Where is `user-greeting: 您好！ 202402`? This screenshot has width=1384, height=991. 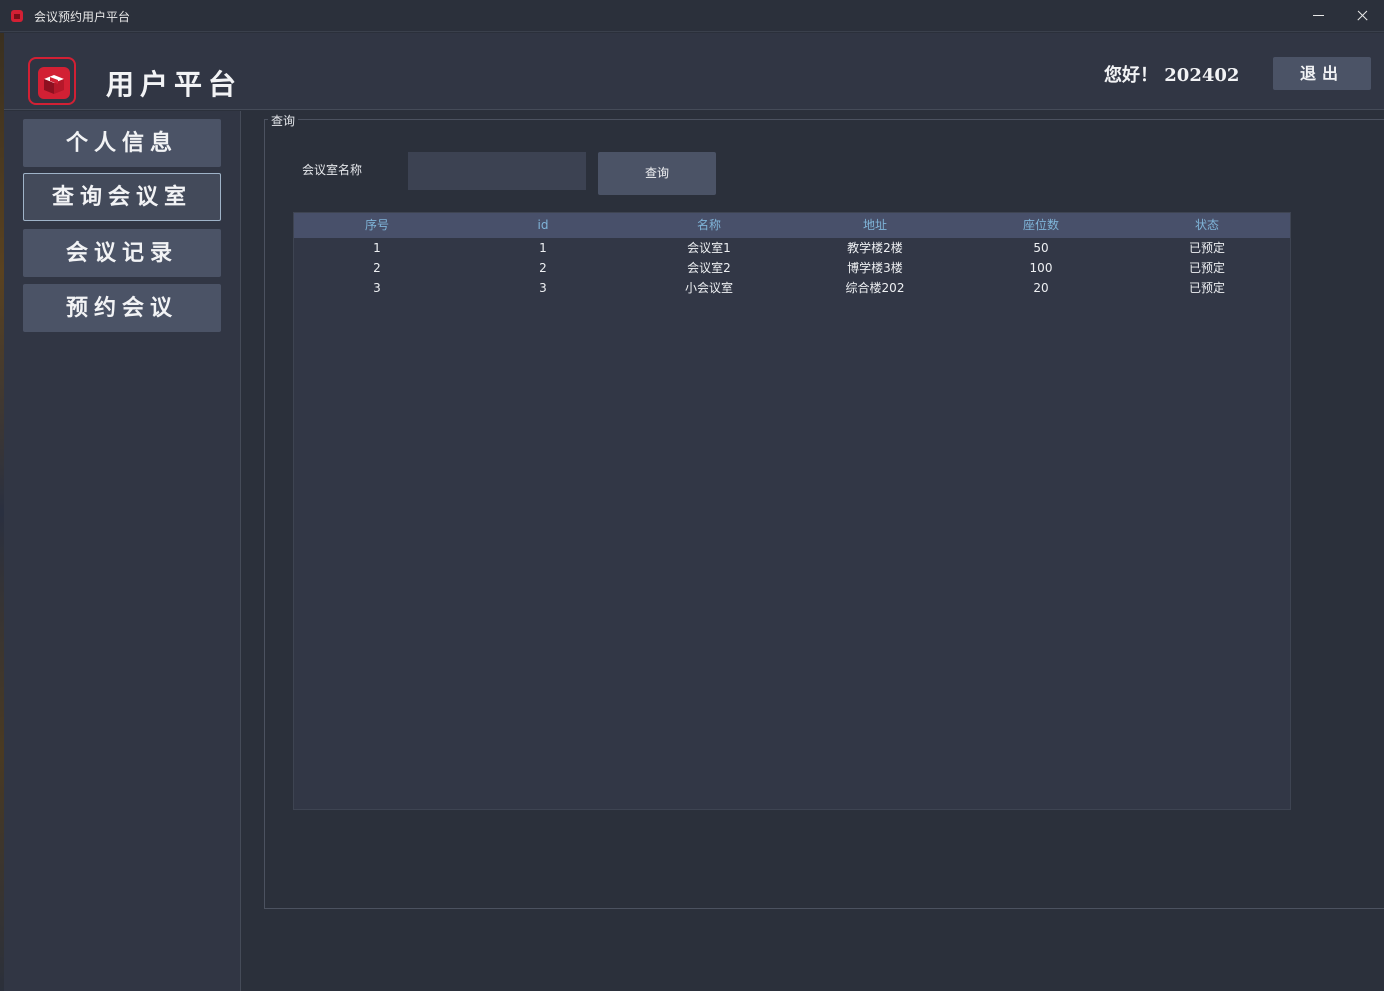
user-greeting: 您好！ 202402 is located at coordinates (1172, 75).